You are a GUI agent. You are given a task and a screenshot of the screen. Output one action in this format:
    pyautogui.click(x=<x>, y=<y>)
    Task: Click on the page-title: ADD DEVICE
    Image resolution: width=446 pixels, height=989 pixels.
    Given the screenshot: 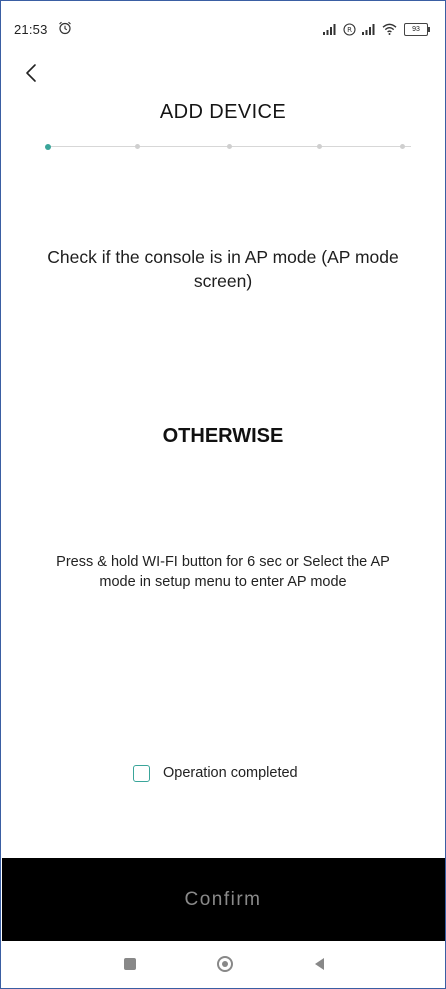 What is the action you would take?
    pyautogui.click(x=223, y=112)
    